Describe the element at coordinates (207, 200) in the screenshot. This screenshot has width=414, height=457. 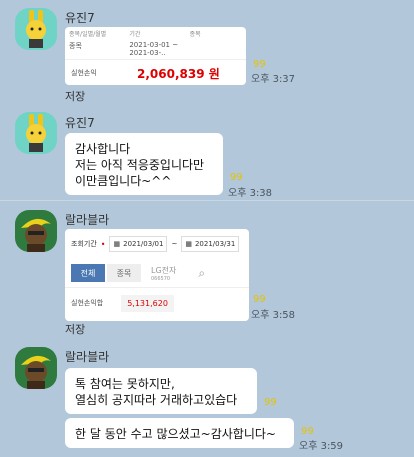
I see `group-divider` at that location.